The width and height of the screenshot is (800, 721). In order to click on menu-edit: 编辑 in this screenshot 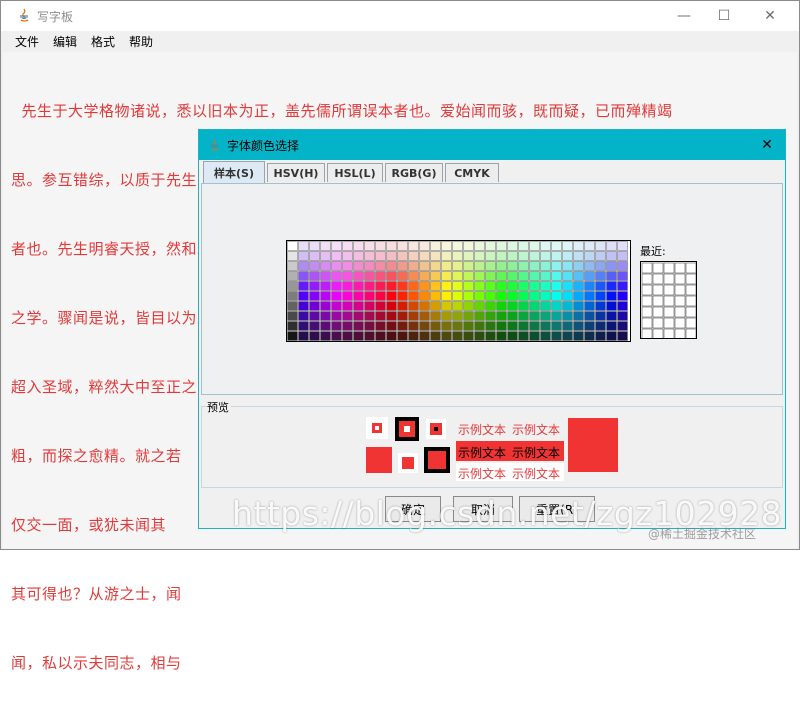, I will do `click(65, 41)`.